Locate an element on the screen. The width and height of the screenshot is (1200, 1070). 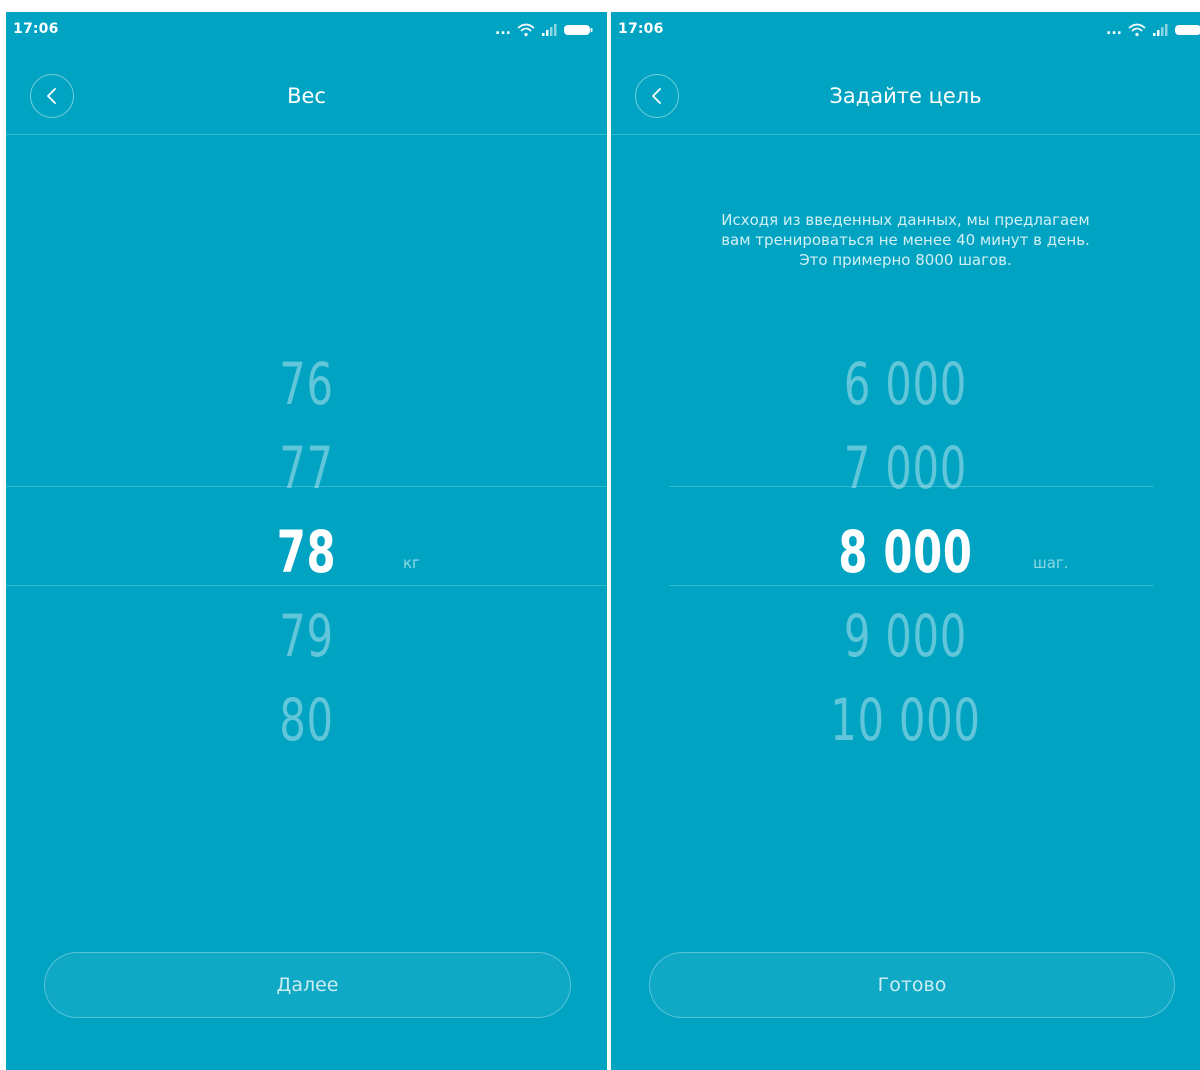
picker-selected-value: 8 000 is located at coordinates (905, 552).